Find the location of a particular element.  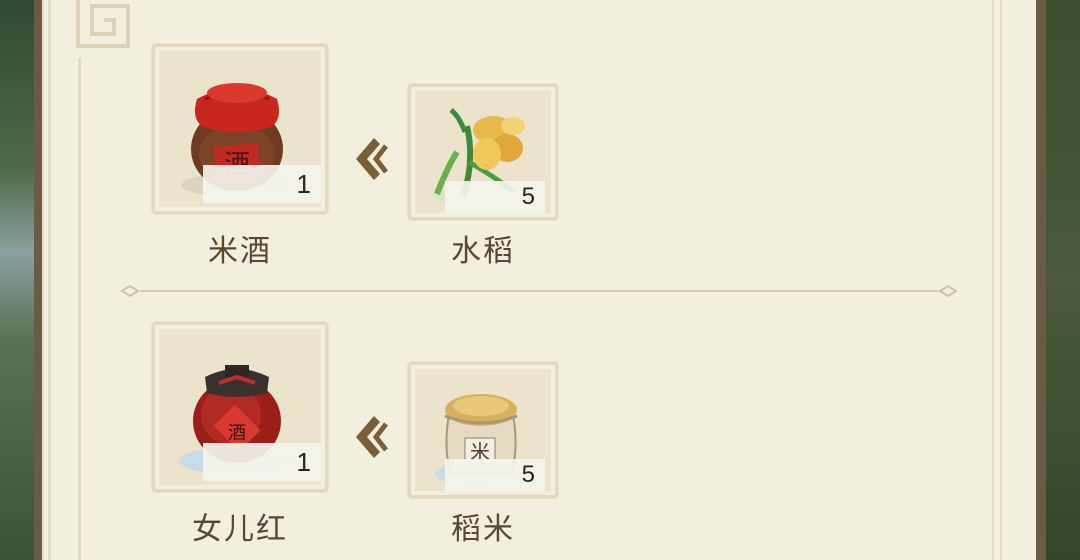

left-decorative-line is located at coordinates (79, 309).